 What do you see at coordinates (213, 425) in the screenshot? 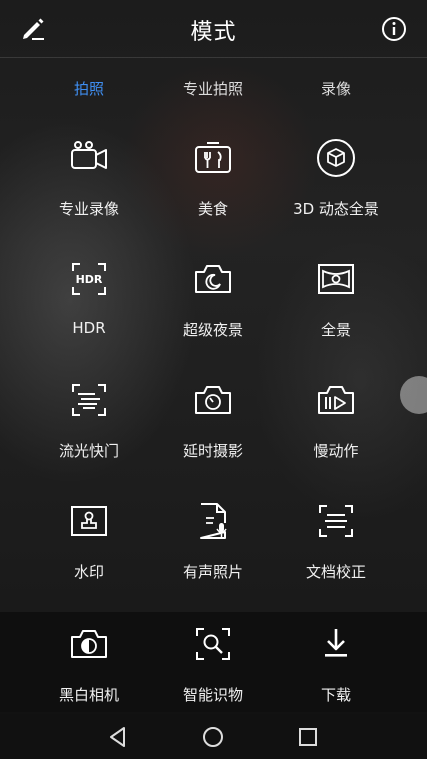
I see `mode-time-lapse: 延时摄影` at bounding box center [213, 425].